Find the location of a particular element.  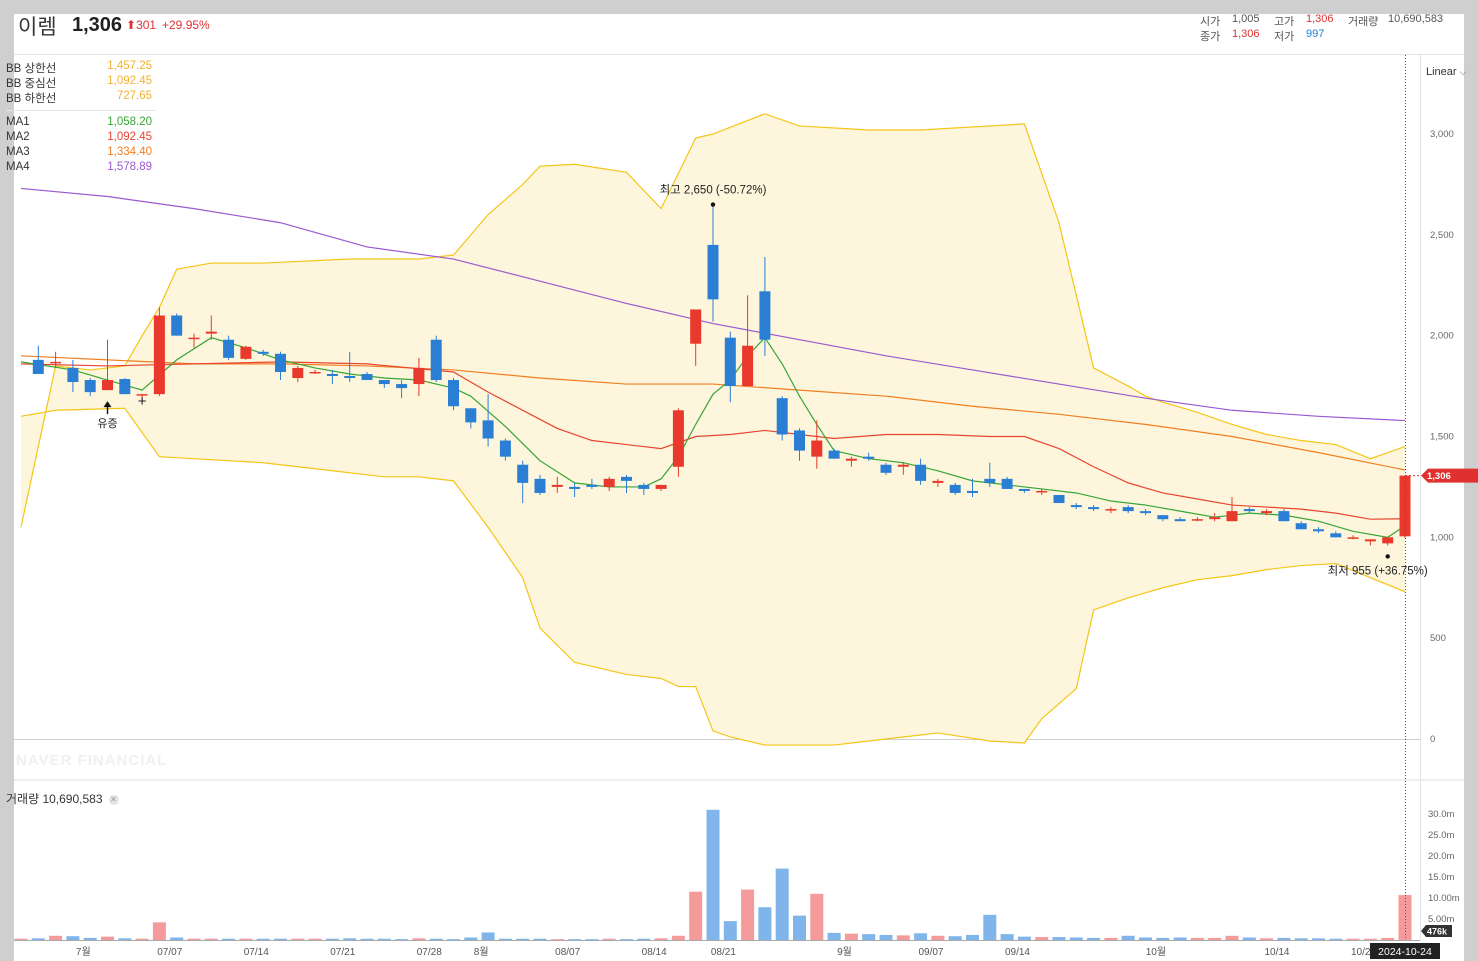

legend-separator is located at coordinates (81, 110).